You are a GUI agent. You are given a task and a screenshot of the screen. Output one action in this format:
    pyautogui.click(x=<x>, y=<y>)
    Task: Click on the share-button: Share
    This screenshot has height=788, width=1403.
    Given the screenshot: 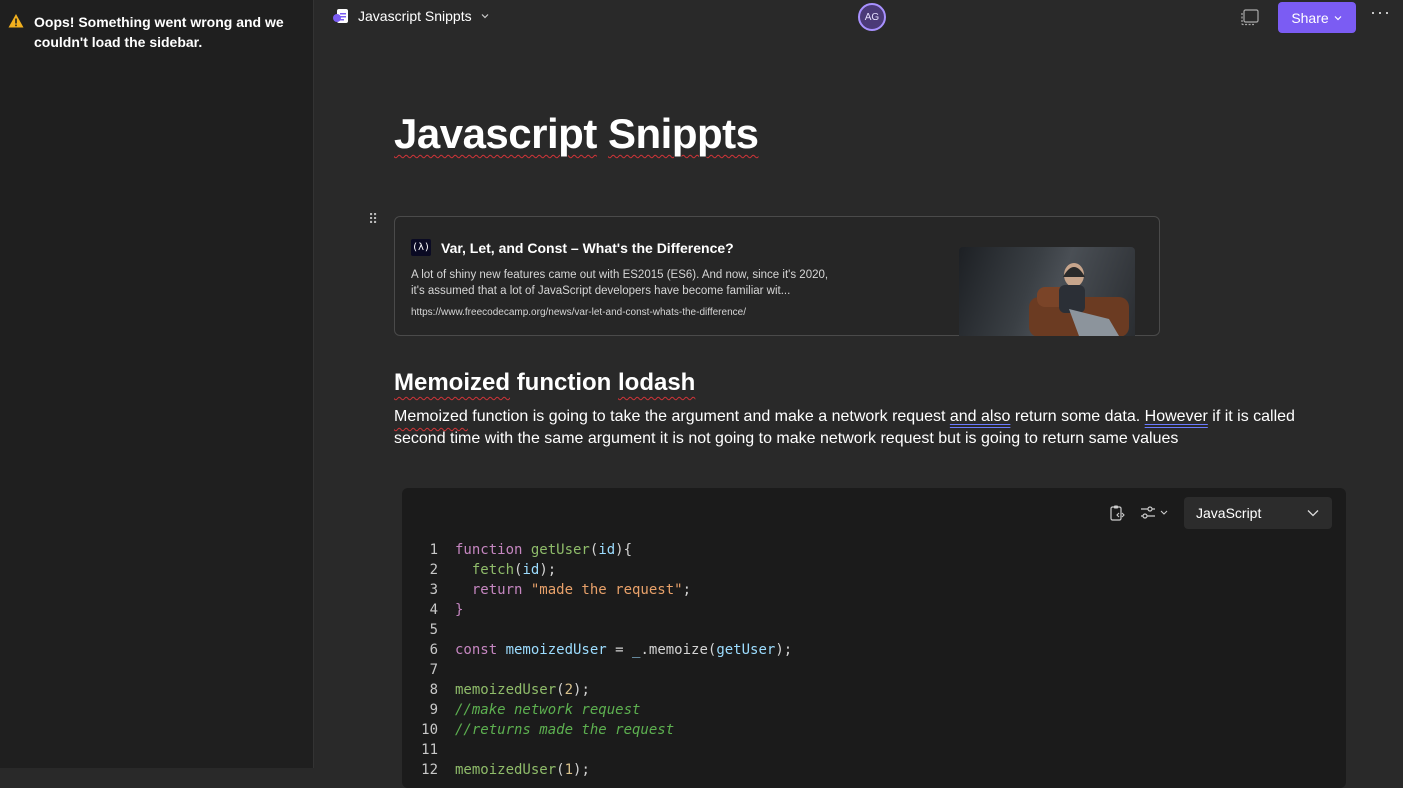 What is the action you would take?
    pyautogui.click(x=1317, y=17)
    